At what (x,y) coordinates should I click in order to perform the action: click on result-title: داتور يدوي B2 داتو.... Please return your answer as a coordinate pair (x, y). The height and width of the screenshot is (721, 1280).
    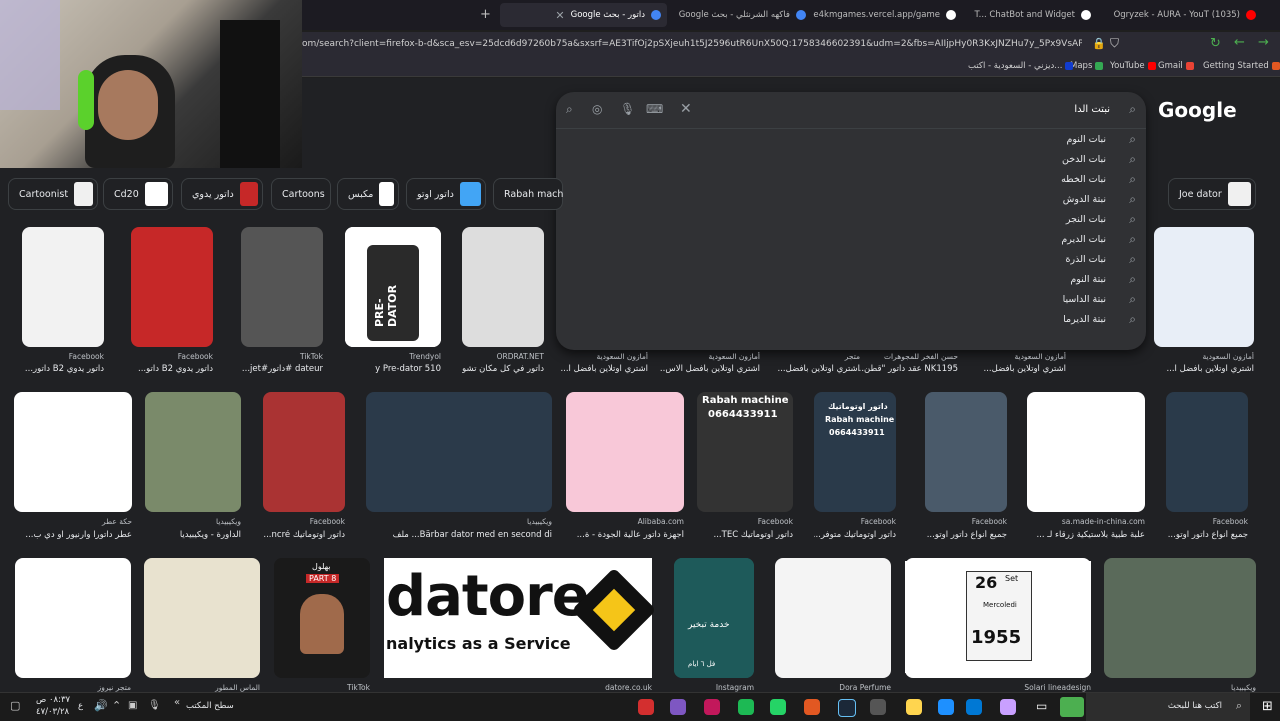
    Looking at the image, I should click on (172, 369).